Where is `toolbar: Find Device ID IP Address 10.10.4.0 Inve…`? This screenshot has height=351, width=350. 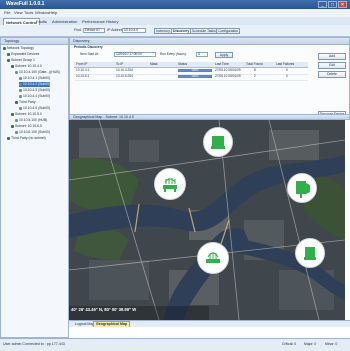 toolbar: Find Device ID IP Address 10.10.4.0 Inve… is located at coordinates (175, 31).